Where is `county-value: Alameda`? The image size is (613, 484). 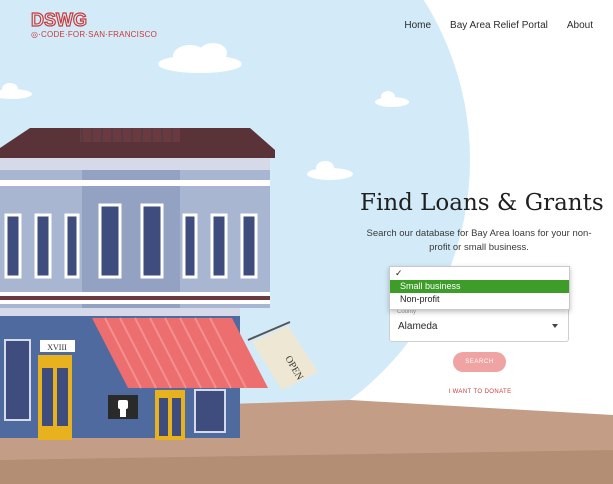
county-value: Alameda is located at coordinates (418, 326).